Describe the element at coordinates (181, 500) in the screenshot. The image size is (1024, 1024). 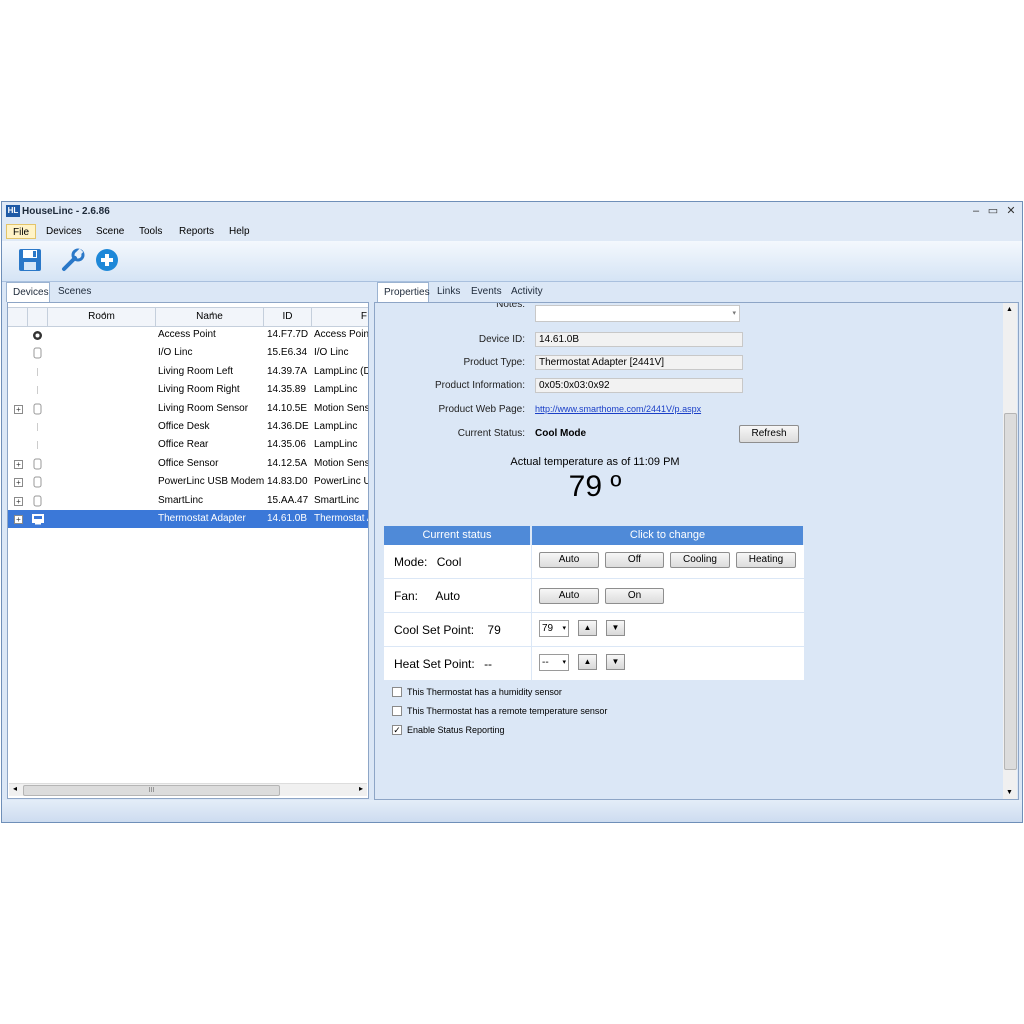
I see `cell-name: SmartLinc` at that location.